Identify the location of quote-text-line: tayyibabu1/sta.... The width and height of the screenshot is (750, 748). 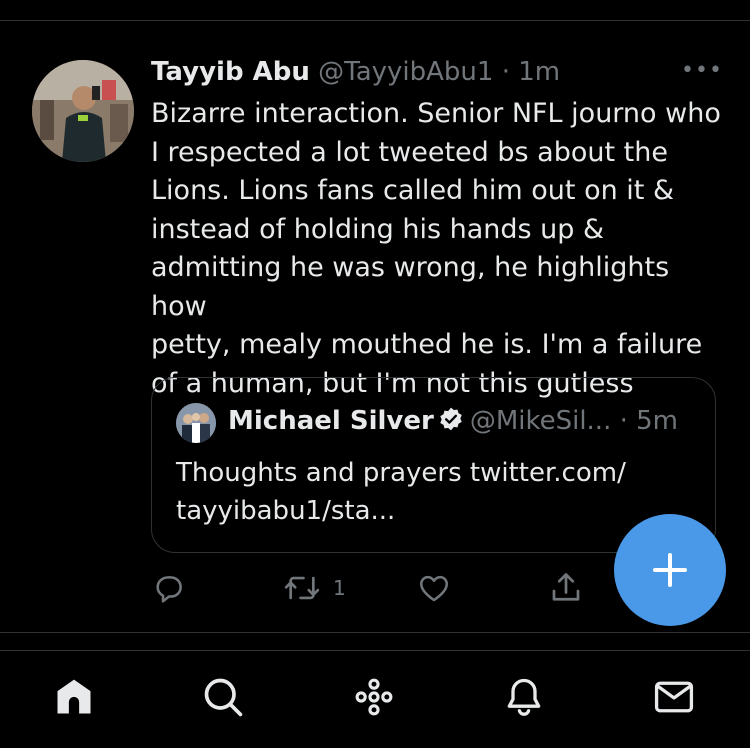
(286, 511).